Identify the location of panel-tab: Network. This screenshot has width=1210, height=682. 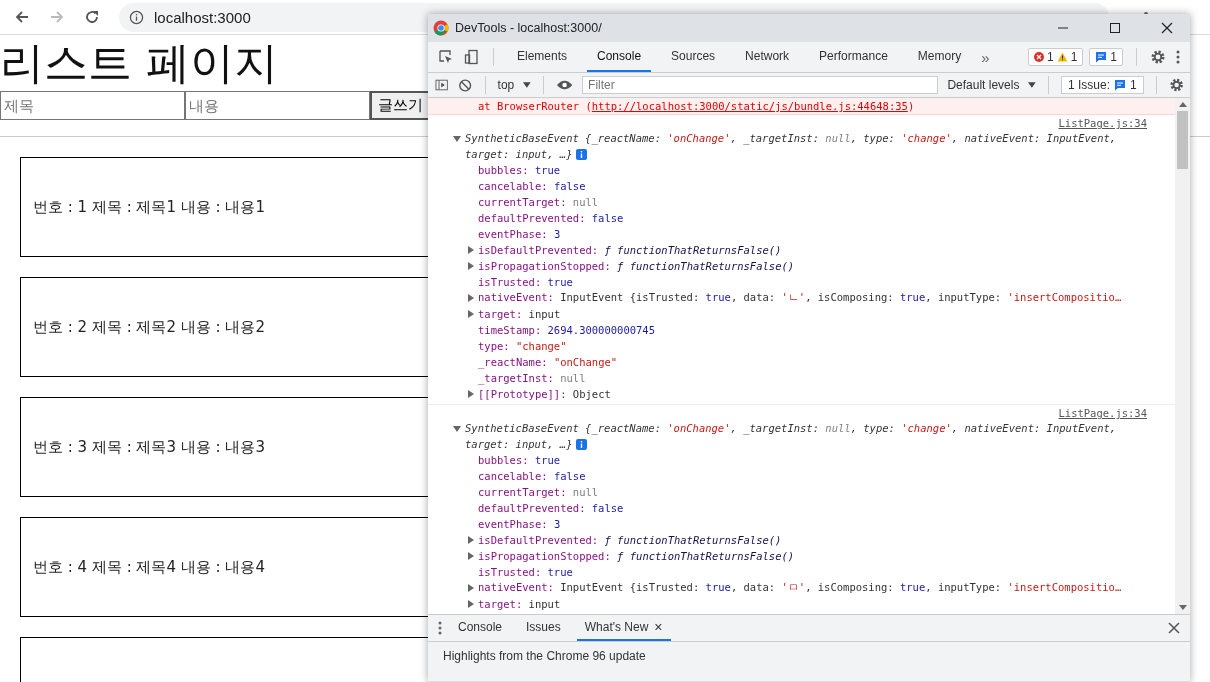
(767, 57).